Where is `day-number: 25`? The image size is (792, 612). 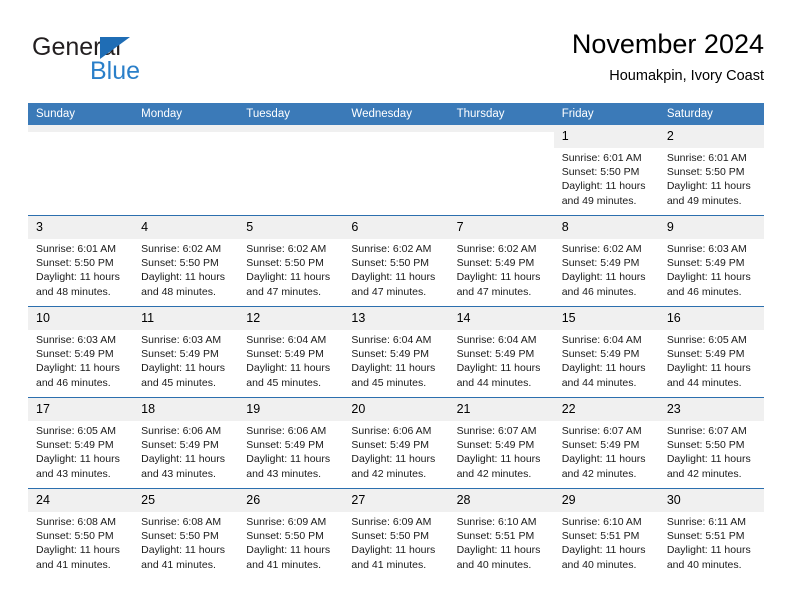
day-number: 25 is located at coordinates (186, 500).